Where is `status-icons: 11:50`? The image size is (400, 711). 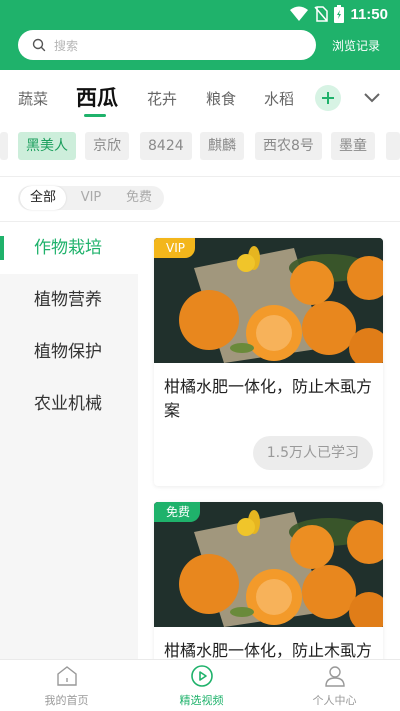
status-icons: 11:50 is located at coordinates (339, 14).